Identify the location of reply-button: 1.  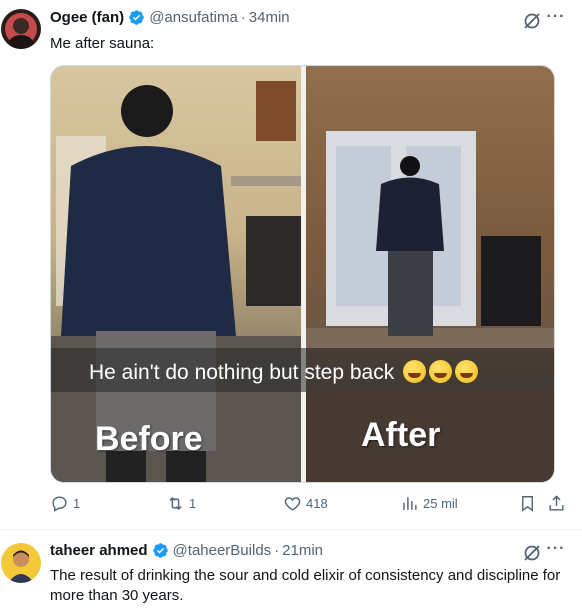
(65, 503).